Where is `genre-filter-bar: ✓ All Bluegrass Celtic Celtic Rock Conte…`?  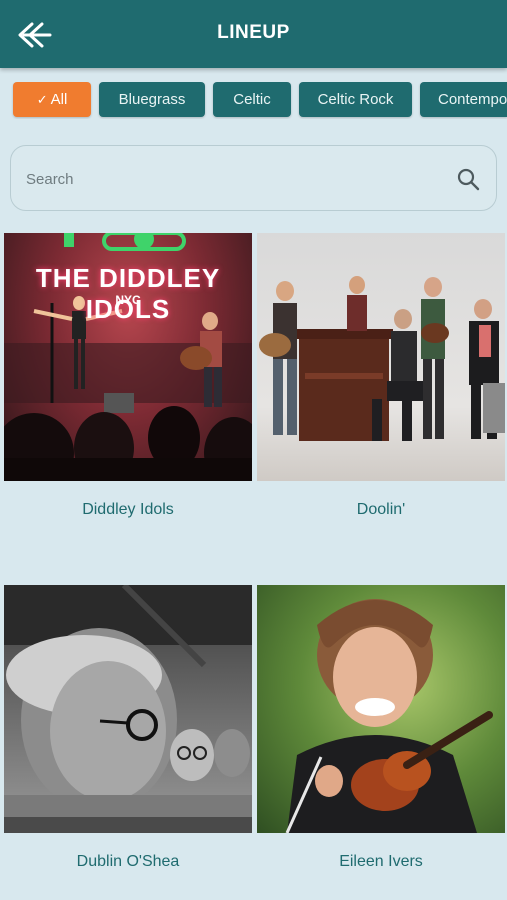 genre-filter-bar: ✓ All Bluegrass Celtic Celtic Rock Conte… is located at coordinates (253, 100).